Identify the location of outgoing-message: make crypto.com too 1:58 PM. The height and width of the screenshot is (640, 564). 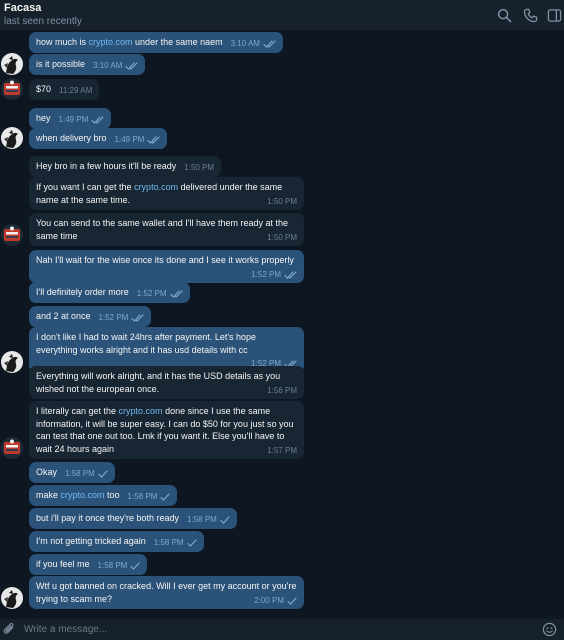
(103, 495).